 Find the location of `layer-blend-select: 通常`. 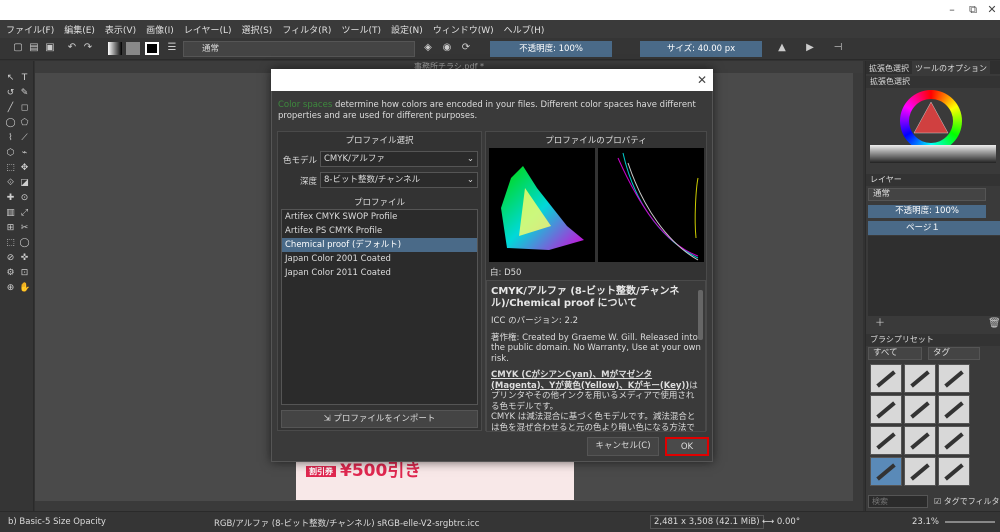

layer-blend-select: 通常 is located at coordinates (927, 194).